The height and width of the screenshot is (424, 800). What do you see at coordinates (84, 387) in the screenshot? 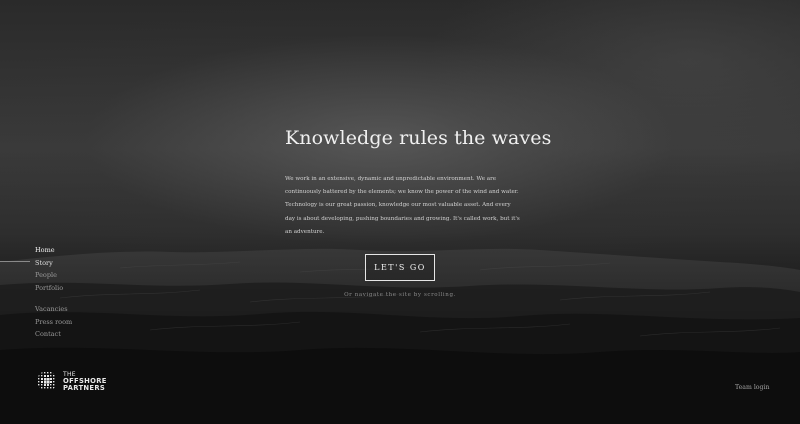
I see `logo-line-partners: PARTNERS` at bounding box center [84, 387].